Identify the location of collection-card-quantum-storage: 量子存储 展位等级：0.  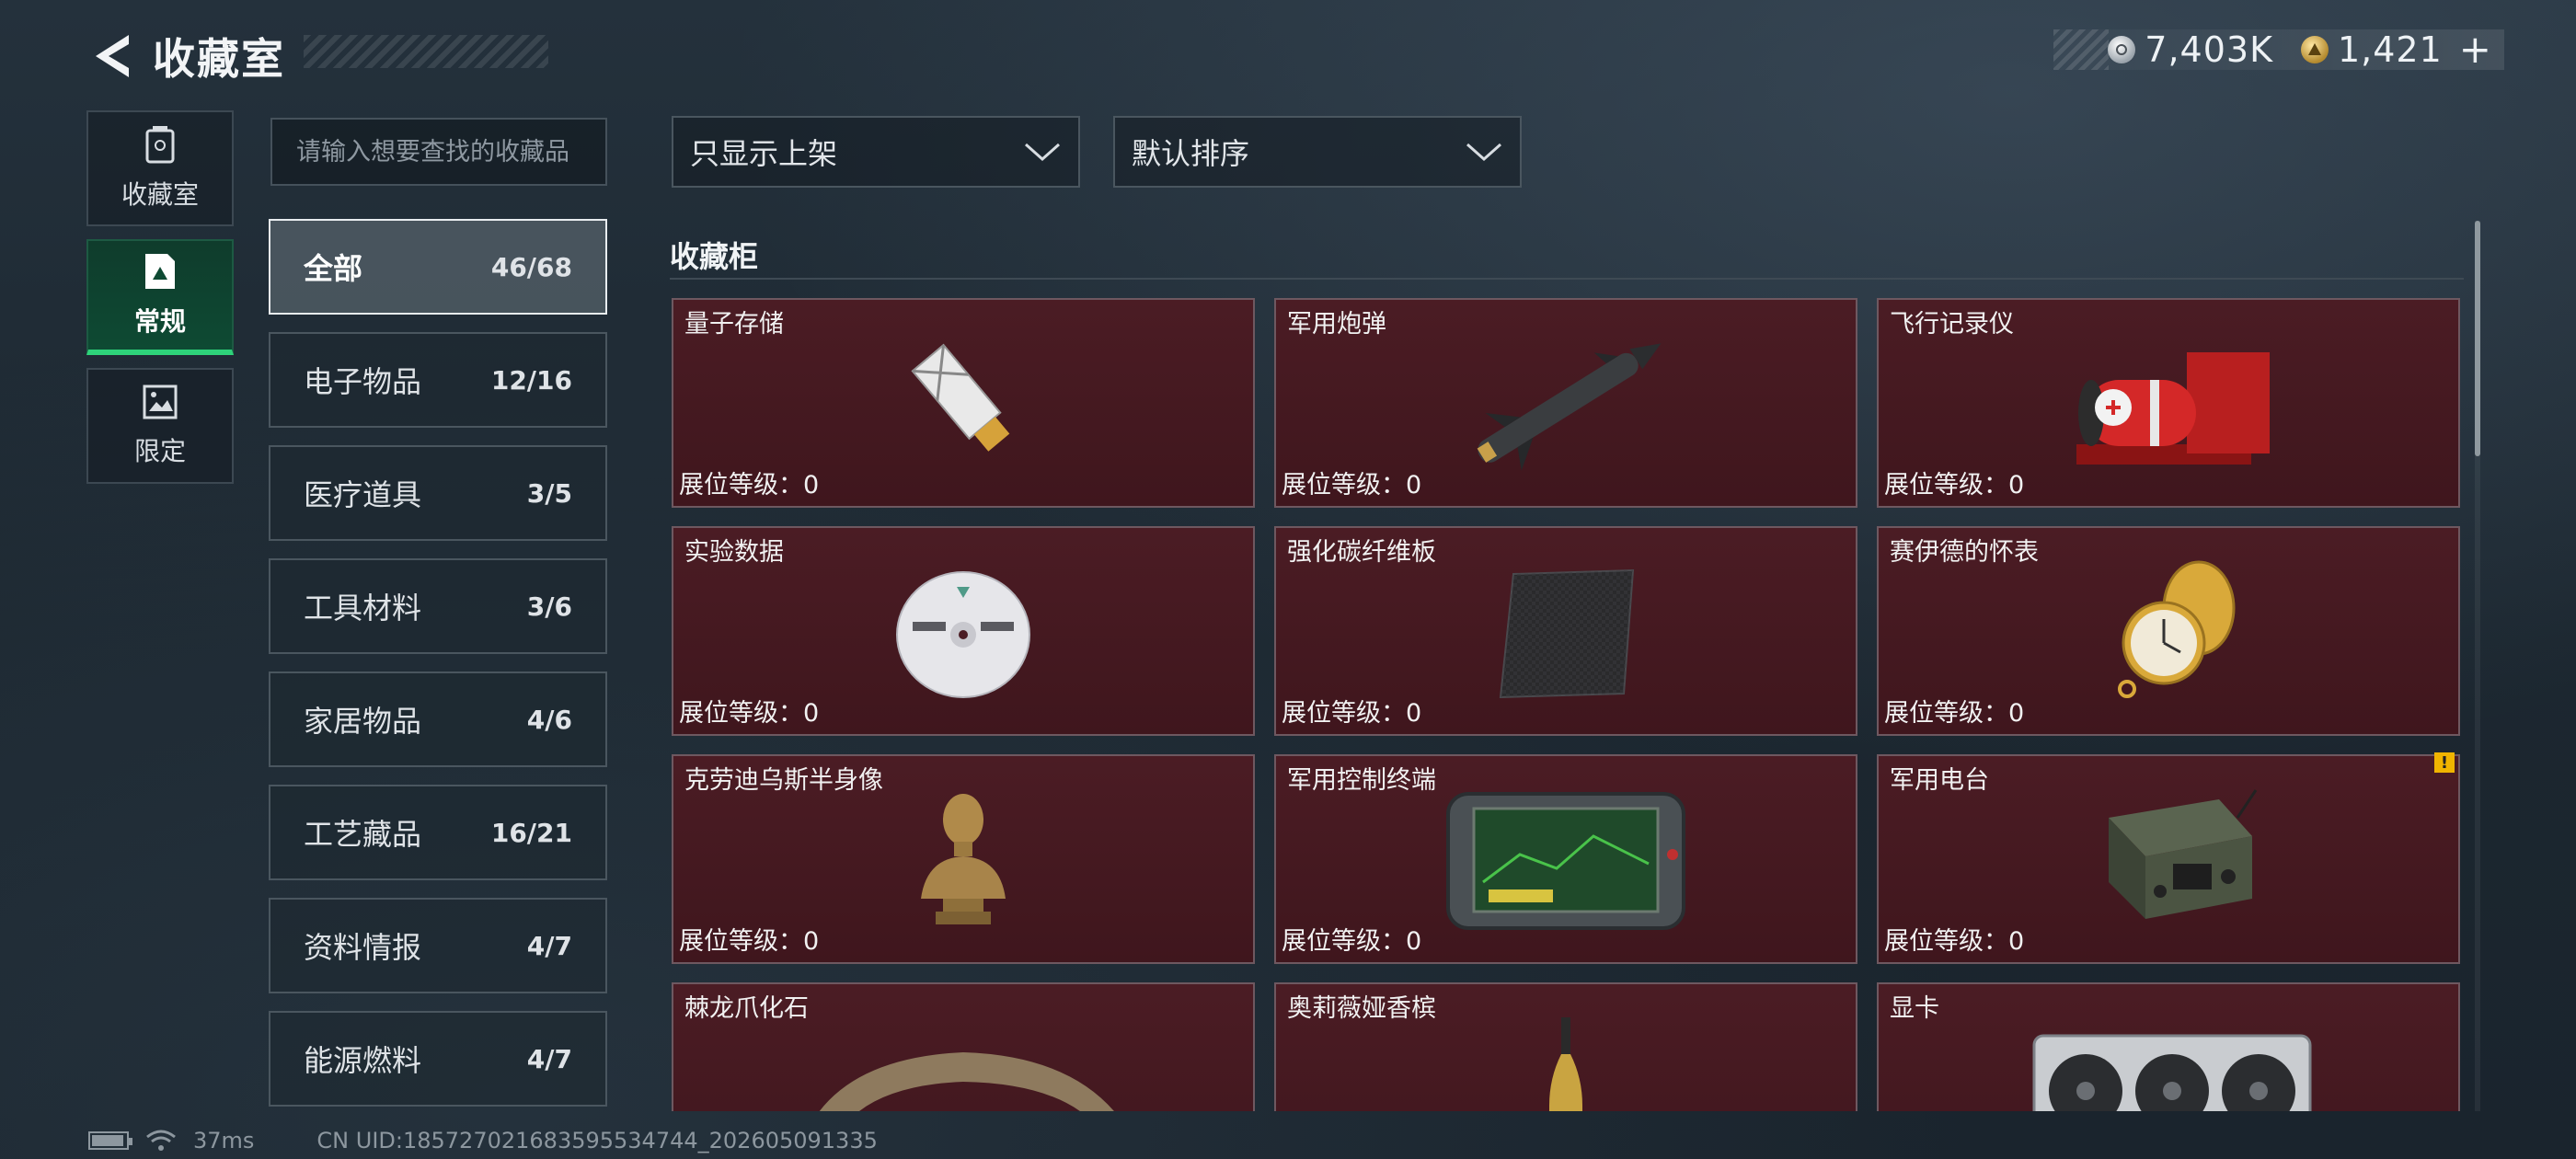
(963, 403).